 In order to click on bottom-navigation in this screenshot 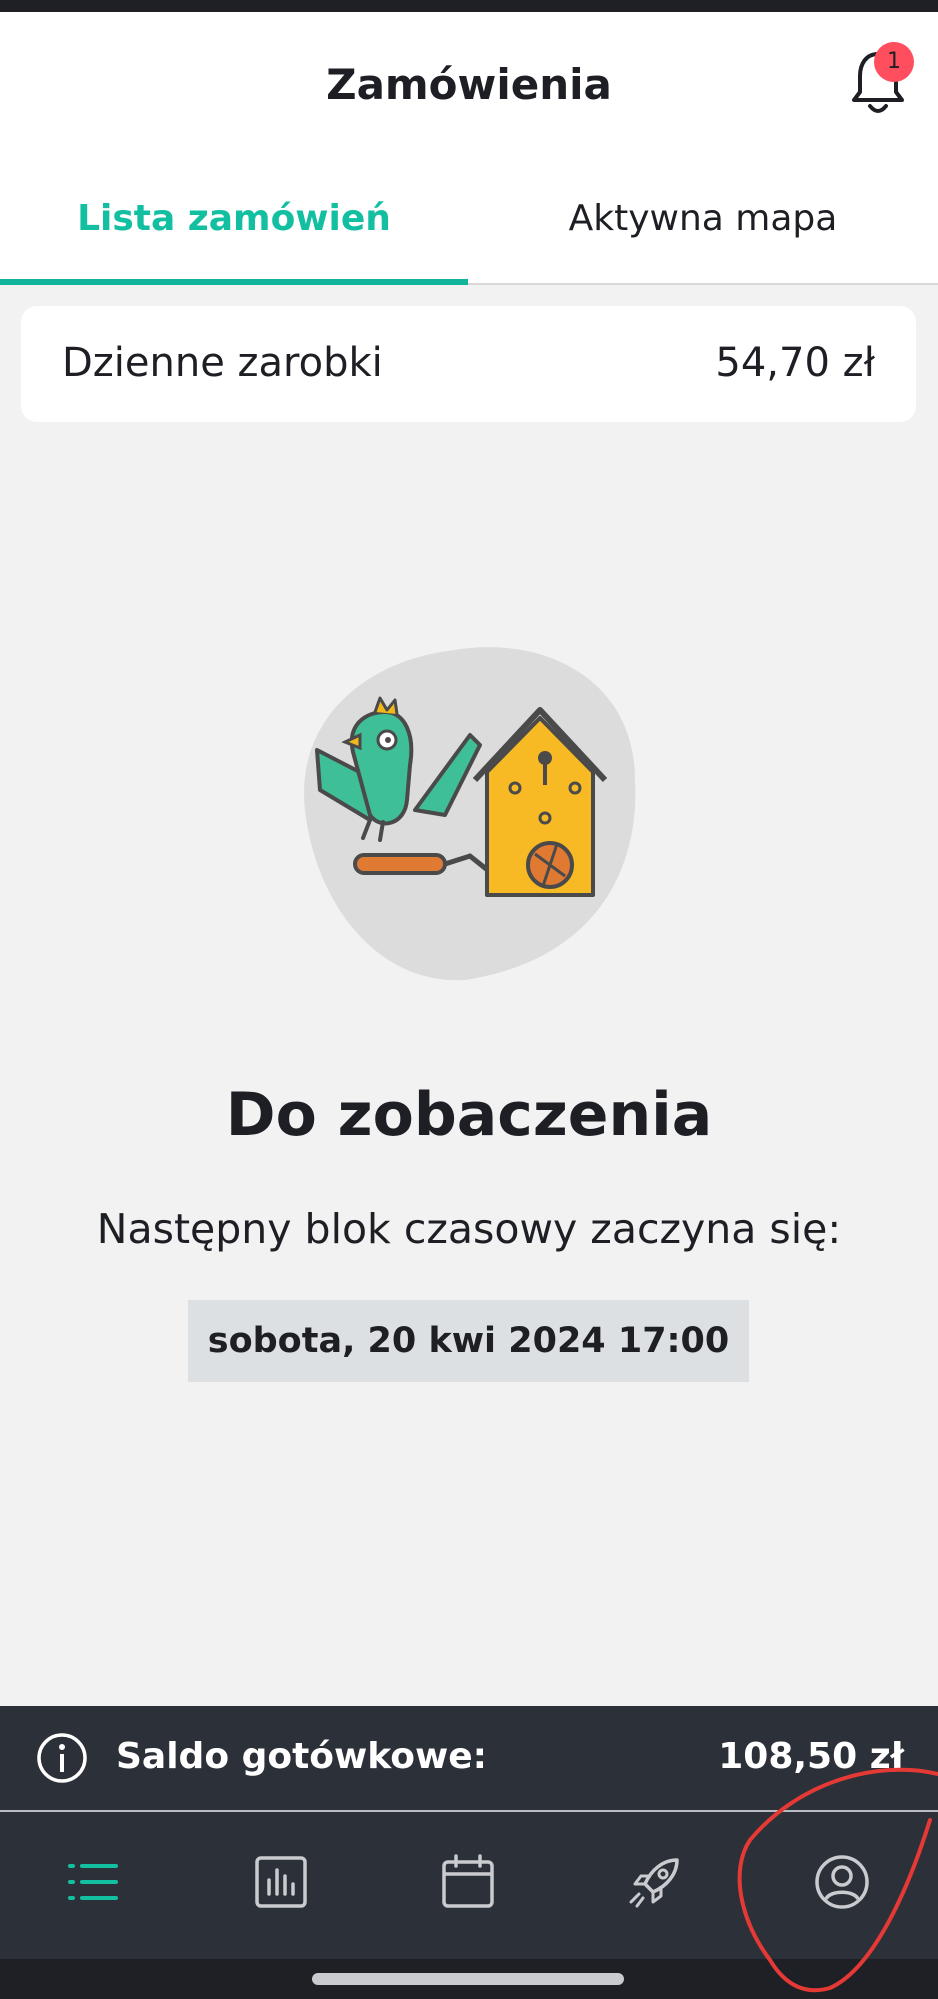, I will do `click(469, 1885)`.